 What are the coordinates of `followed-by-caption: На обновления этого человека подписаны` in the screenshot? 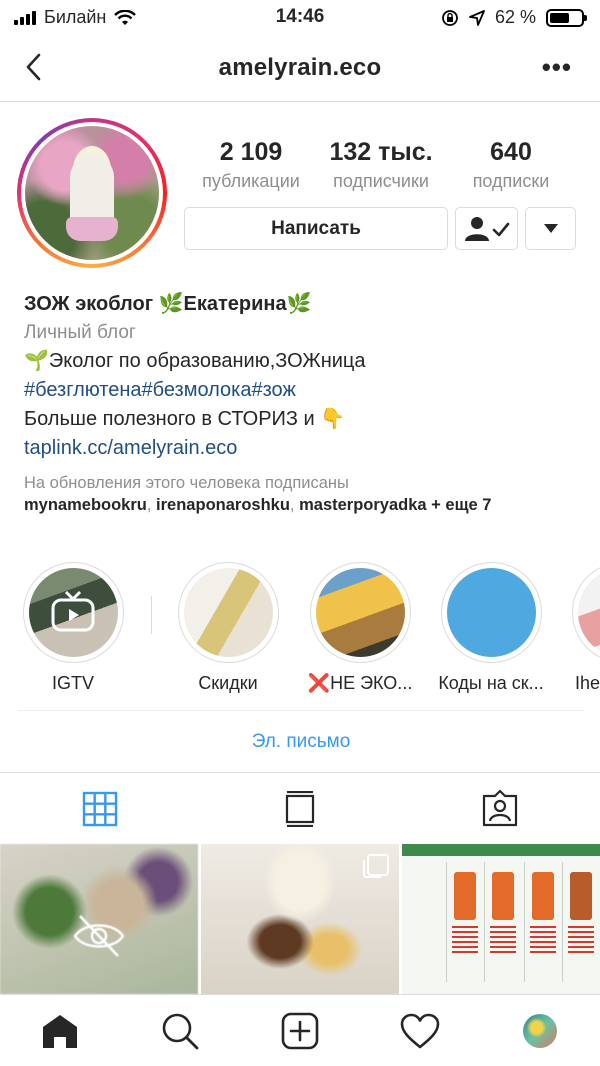 It's located at (186, 483).